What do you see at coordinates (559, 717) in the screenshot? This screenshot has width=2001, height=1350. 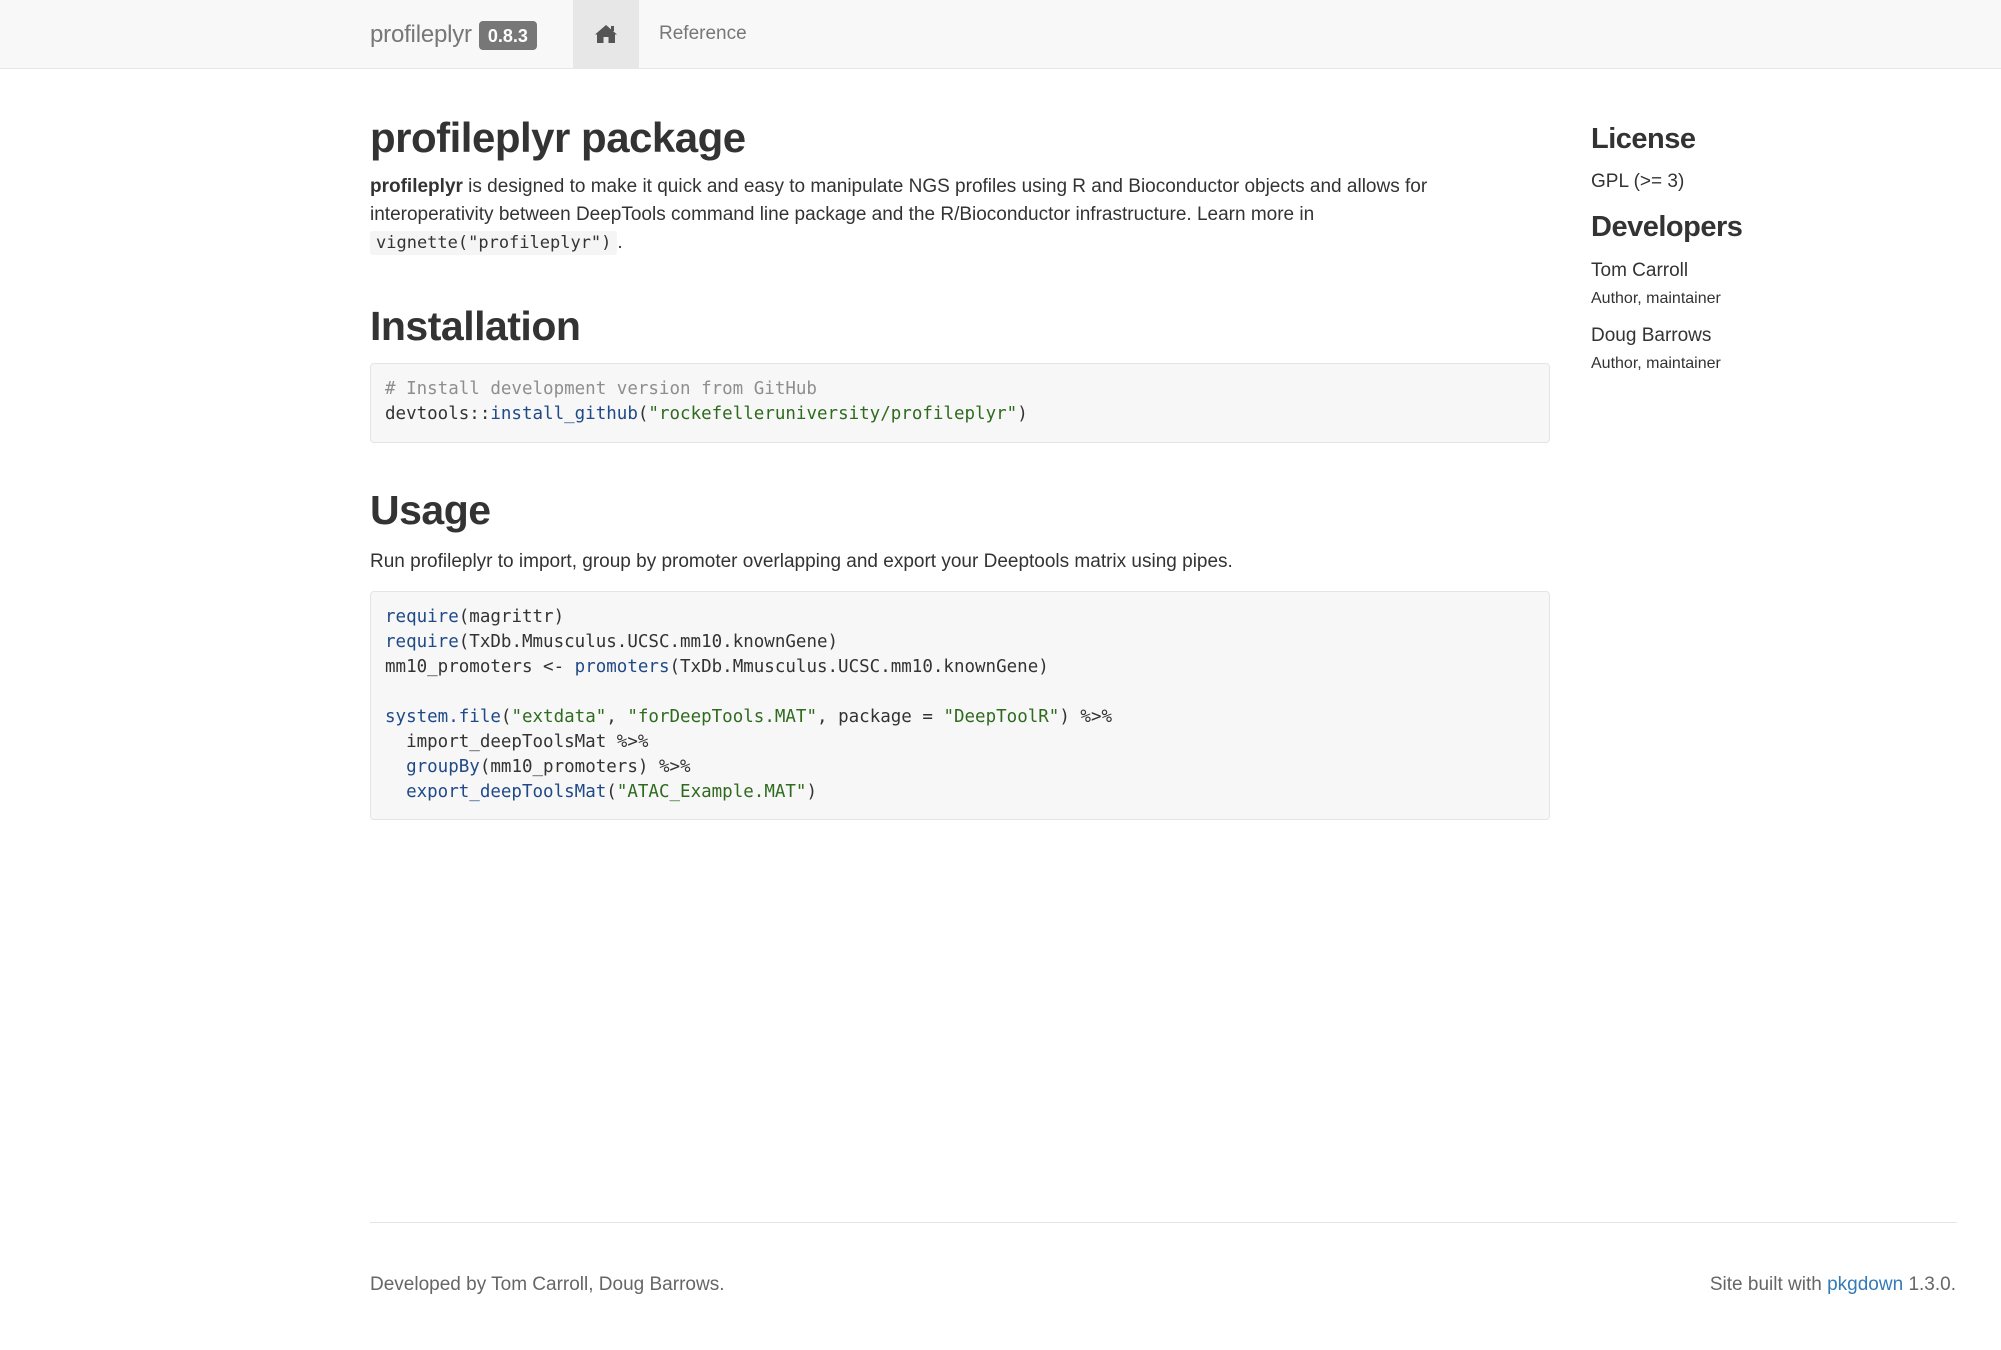 I see `code-string: "extdata"` at bounding box center [559, 717].